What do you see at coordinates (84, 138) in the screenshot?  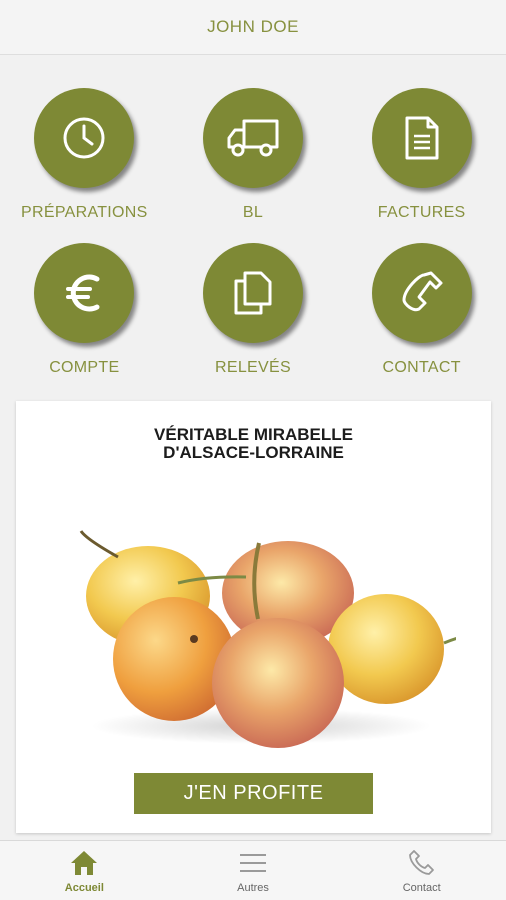 I see `clock-icon` at bounding box center [84, 138].